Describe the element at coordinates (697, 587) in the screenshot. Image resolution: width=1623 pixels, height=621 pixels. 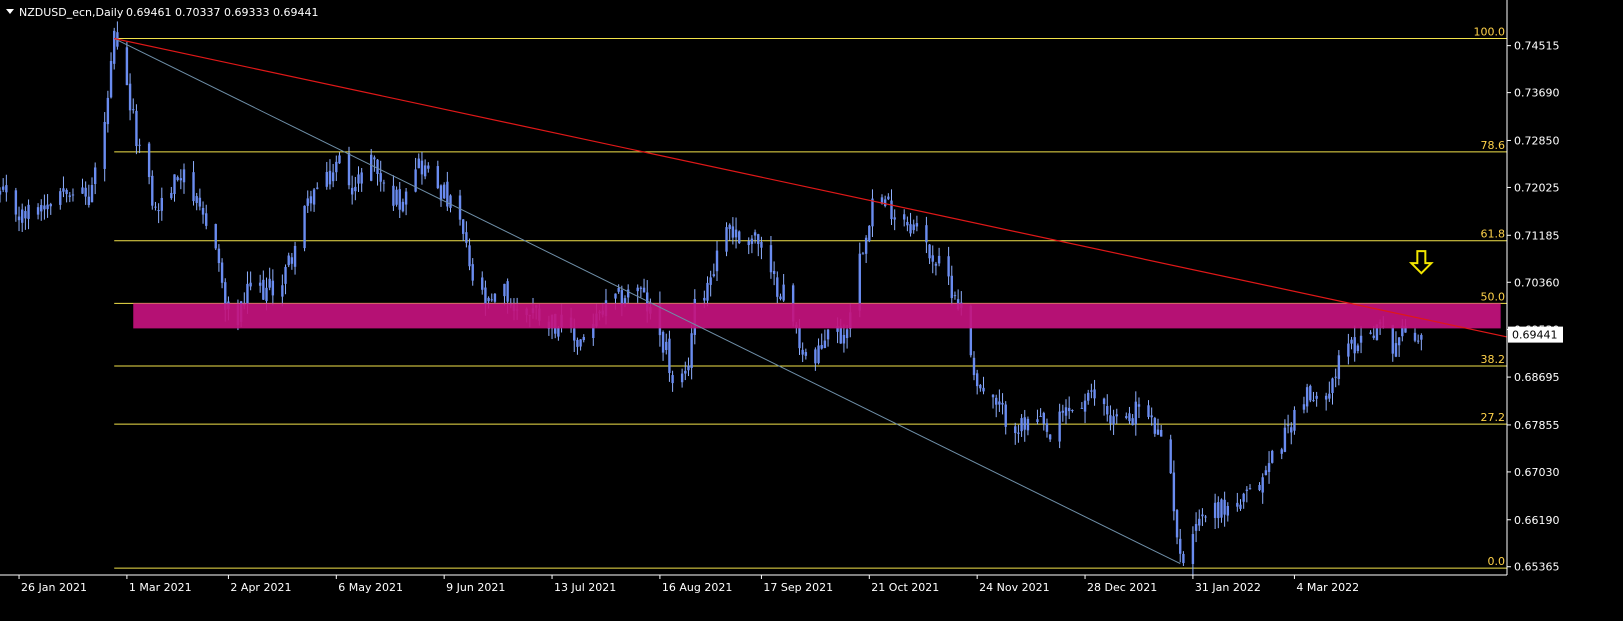
I see `x-tick-label: 16 Aug 2021` at that location.